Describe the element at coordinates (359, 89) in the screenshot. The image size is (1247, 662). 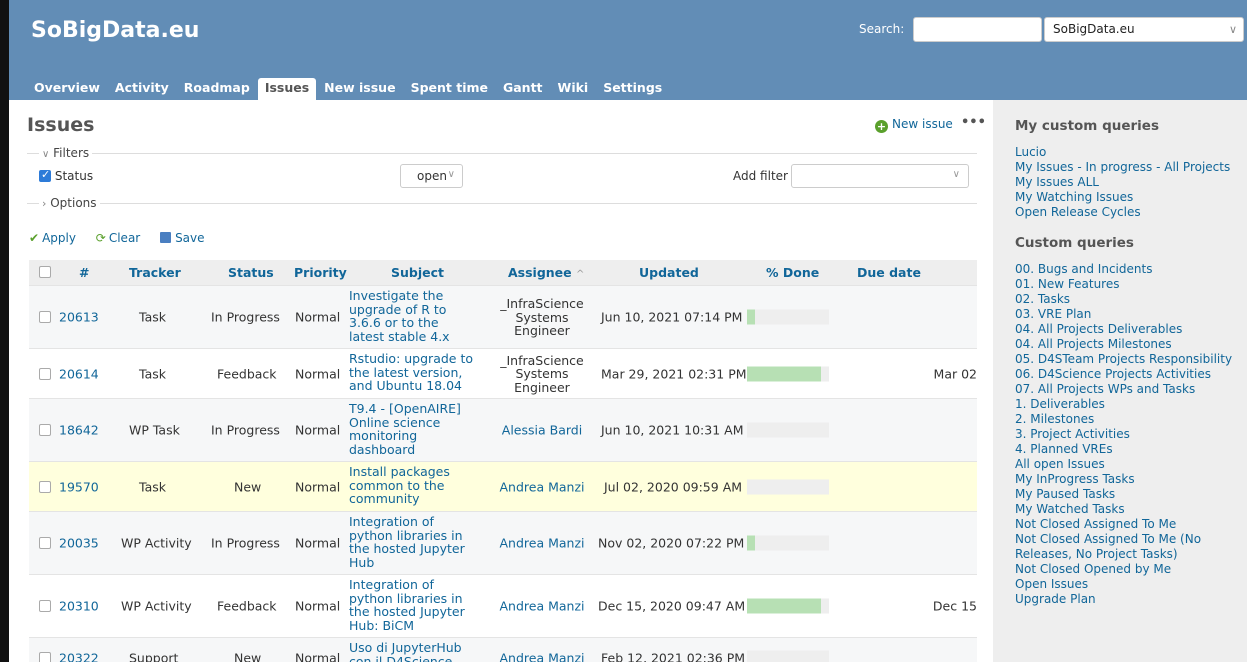
I see `tab-new-issue: New issue` at that location.